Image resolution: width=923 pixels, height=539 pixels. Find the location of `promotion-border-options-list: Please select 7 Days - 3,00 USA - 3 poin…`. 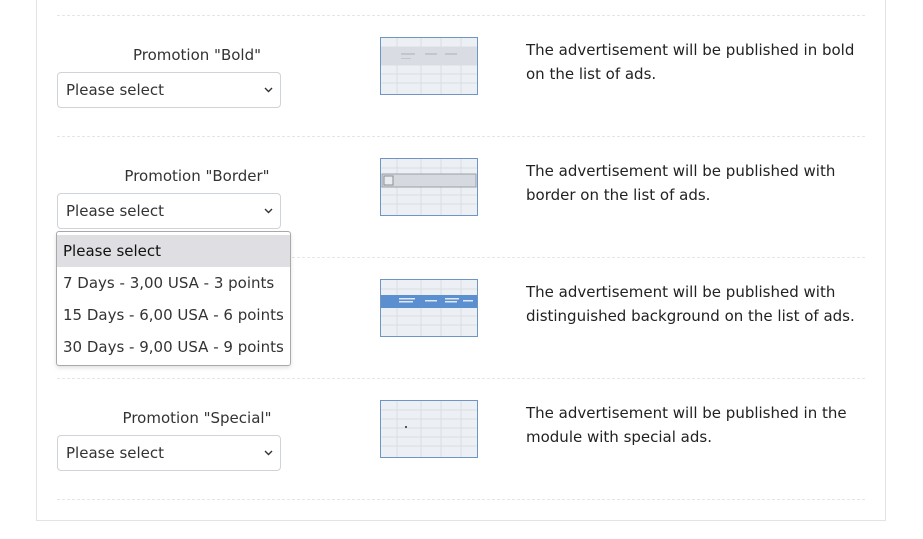

promotion-border-options-list: Please select 7 Days - 3,00 USA - 3 poin… is located at coordinates (173, 298).